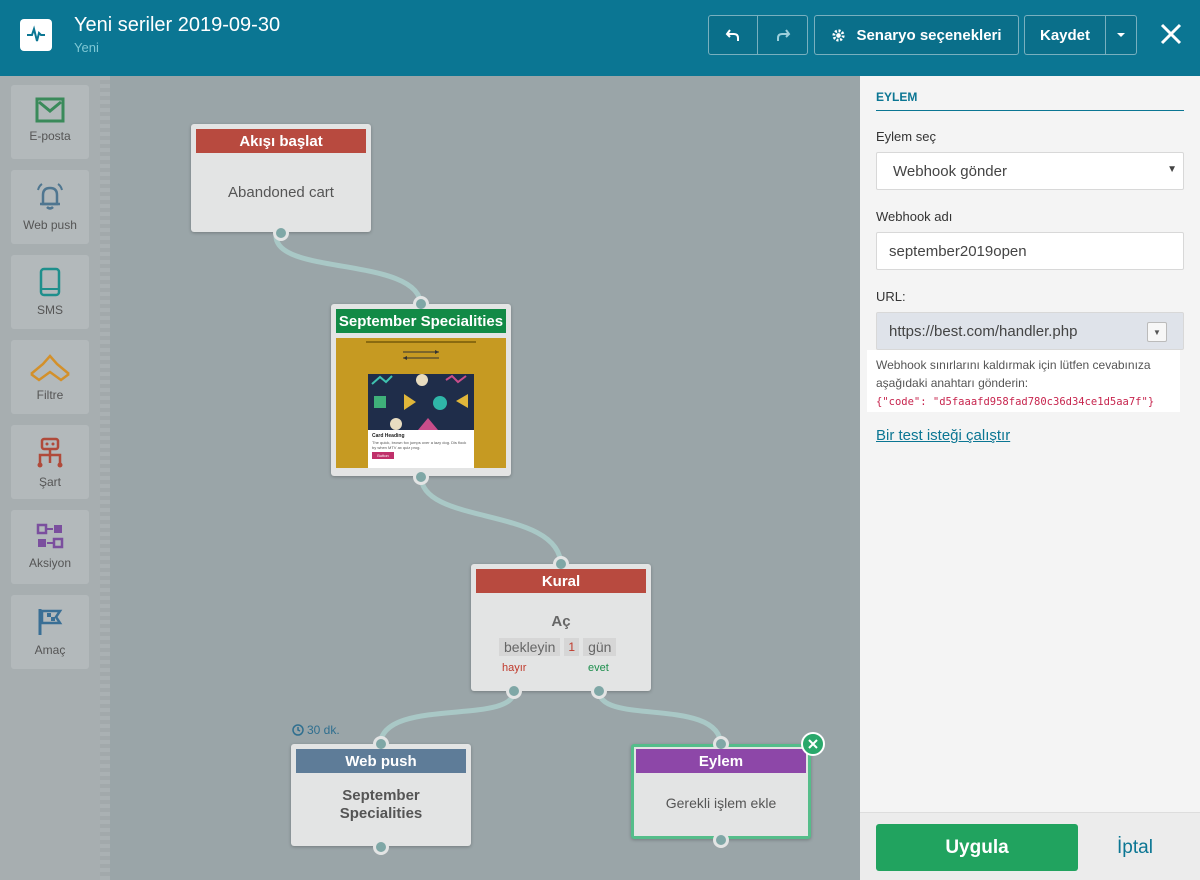 This screenshot has height=880, width=1200. Describe the element at coordinates (897, 97) in the screenshot. I see `section-title: EYLEM` at that location.